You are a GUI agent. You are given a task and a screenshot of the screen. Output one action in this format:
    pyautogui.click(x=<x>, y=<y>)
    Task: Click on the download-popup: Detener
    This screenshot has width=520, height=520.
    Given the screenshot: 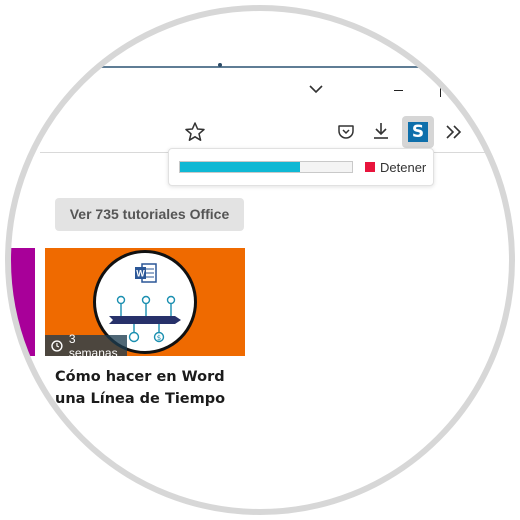 What is the action you would take?
    pyautogui.click(x=301, y=167)
    